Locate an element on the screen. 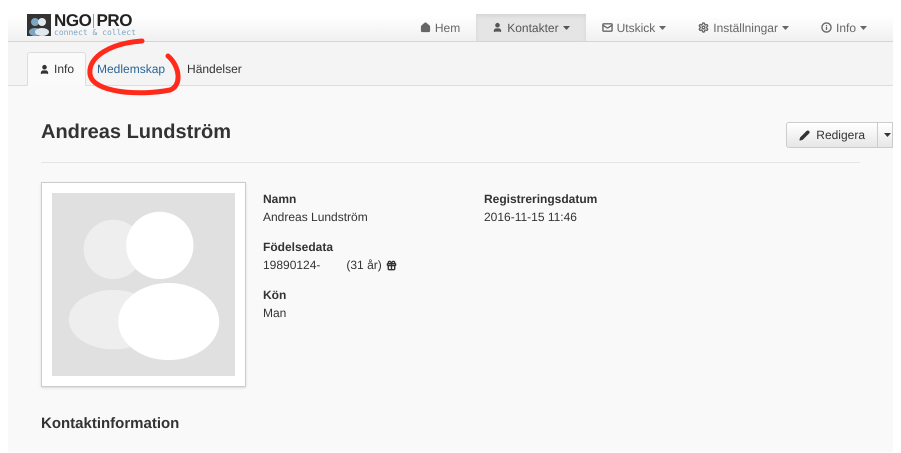 The image size is (901, 453). logo-tagline: connect & collect is located at coordinates (95, 33).